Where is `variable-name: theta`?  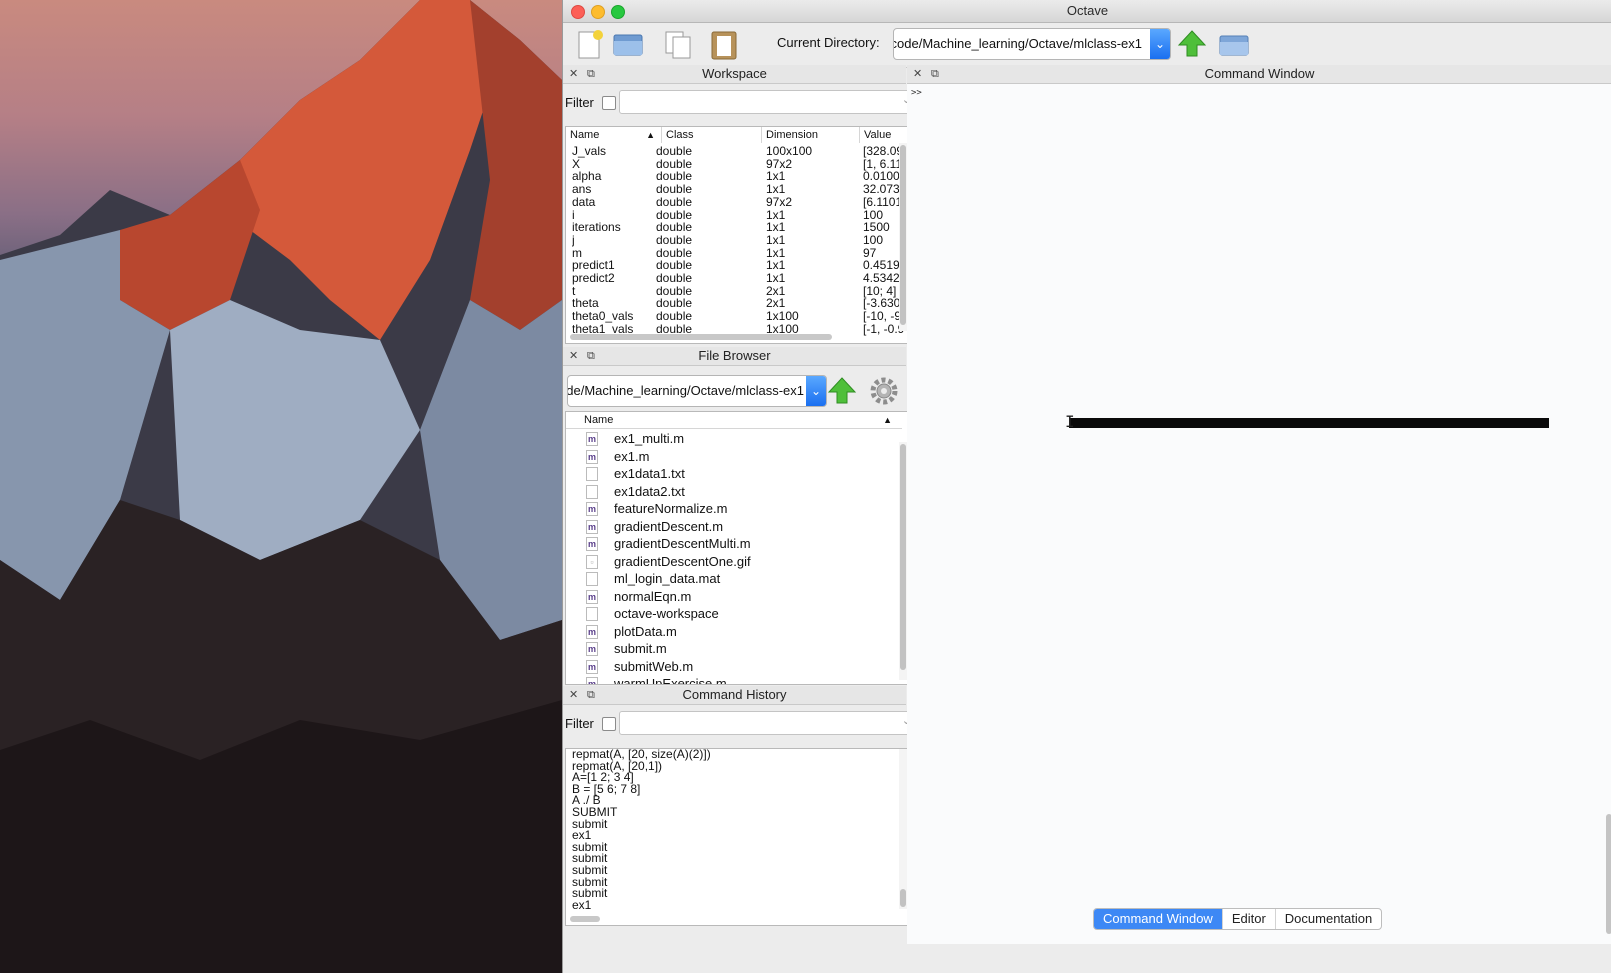
variable-name: theta is located at coordinates (585, 304).